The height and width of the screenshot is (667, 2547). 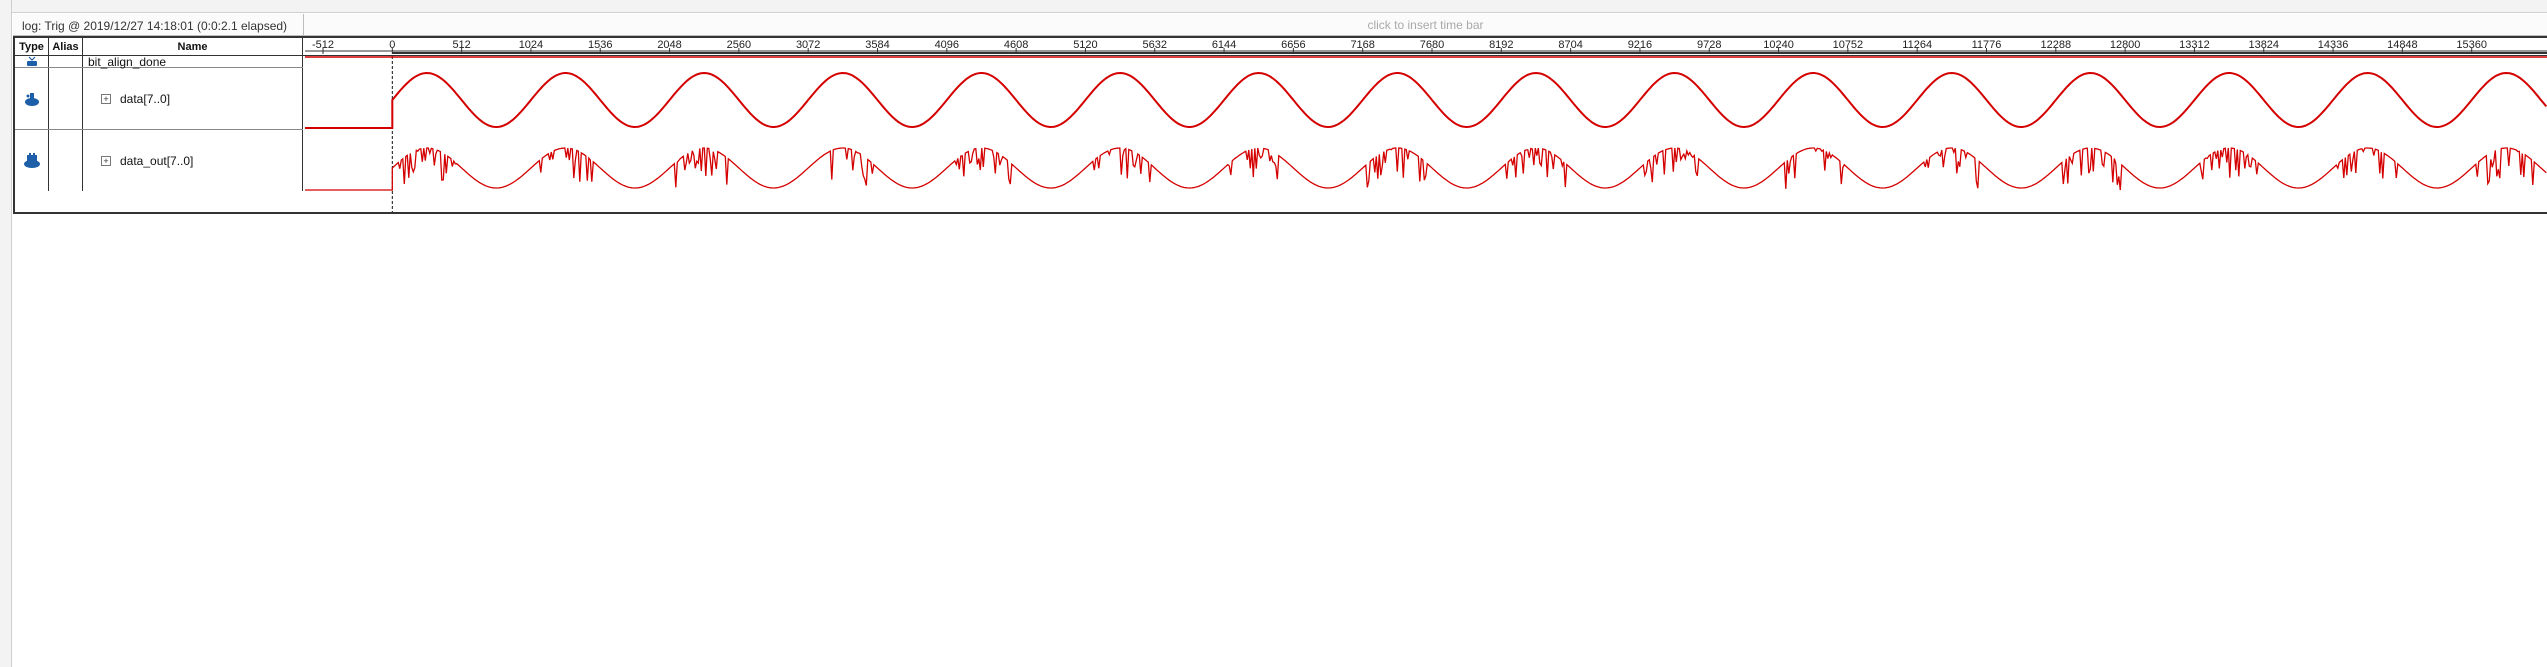 I want to click on column-header-name: Name, so click(x=193, y=46).